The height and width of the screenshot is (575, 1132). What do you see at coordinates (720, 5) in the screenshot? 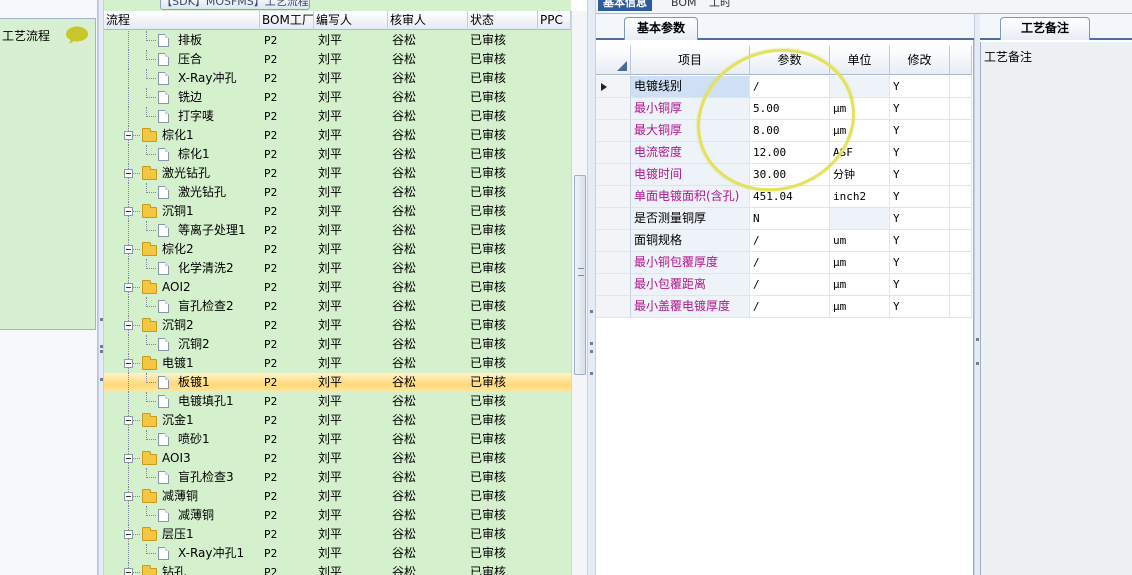
I see `tab-work-hours: 工时` at bounding box center [720, 5].